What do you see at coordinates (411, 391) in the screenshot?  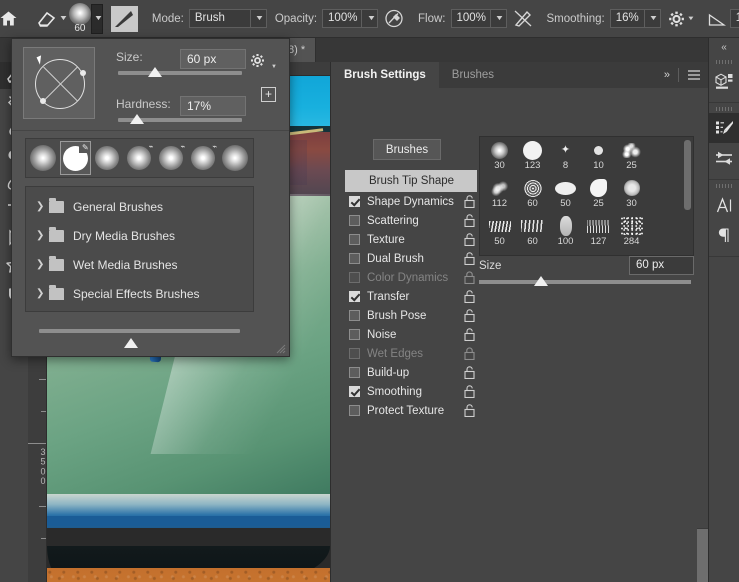 I see `option-smoothing: Smoothing` at bounding box center [411, 391].